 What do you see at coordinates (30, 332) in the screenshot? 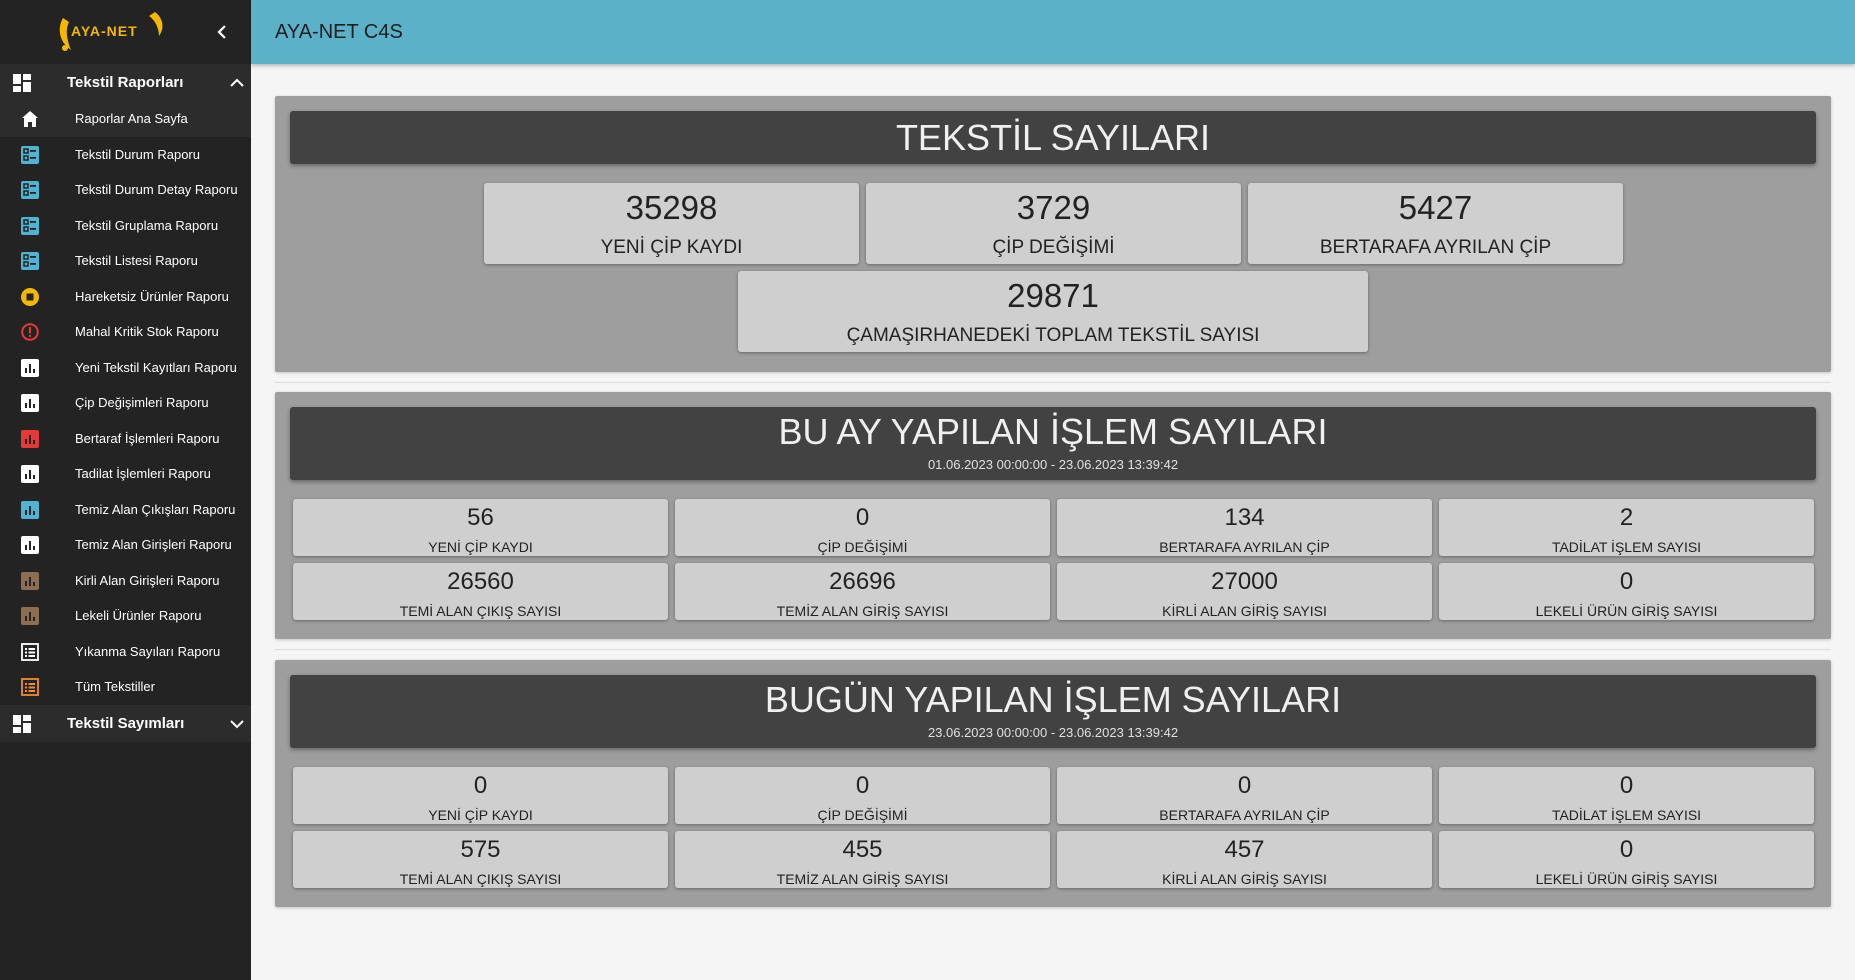
I see `alert-circle-icon` at bounding box center [30, 332].